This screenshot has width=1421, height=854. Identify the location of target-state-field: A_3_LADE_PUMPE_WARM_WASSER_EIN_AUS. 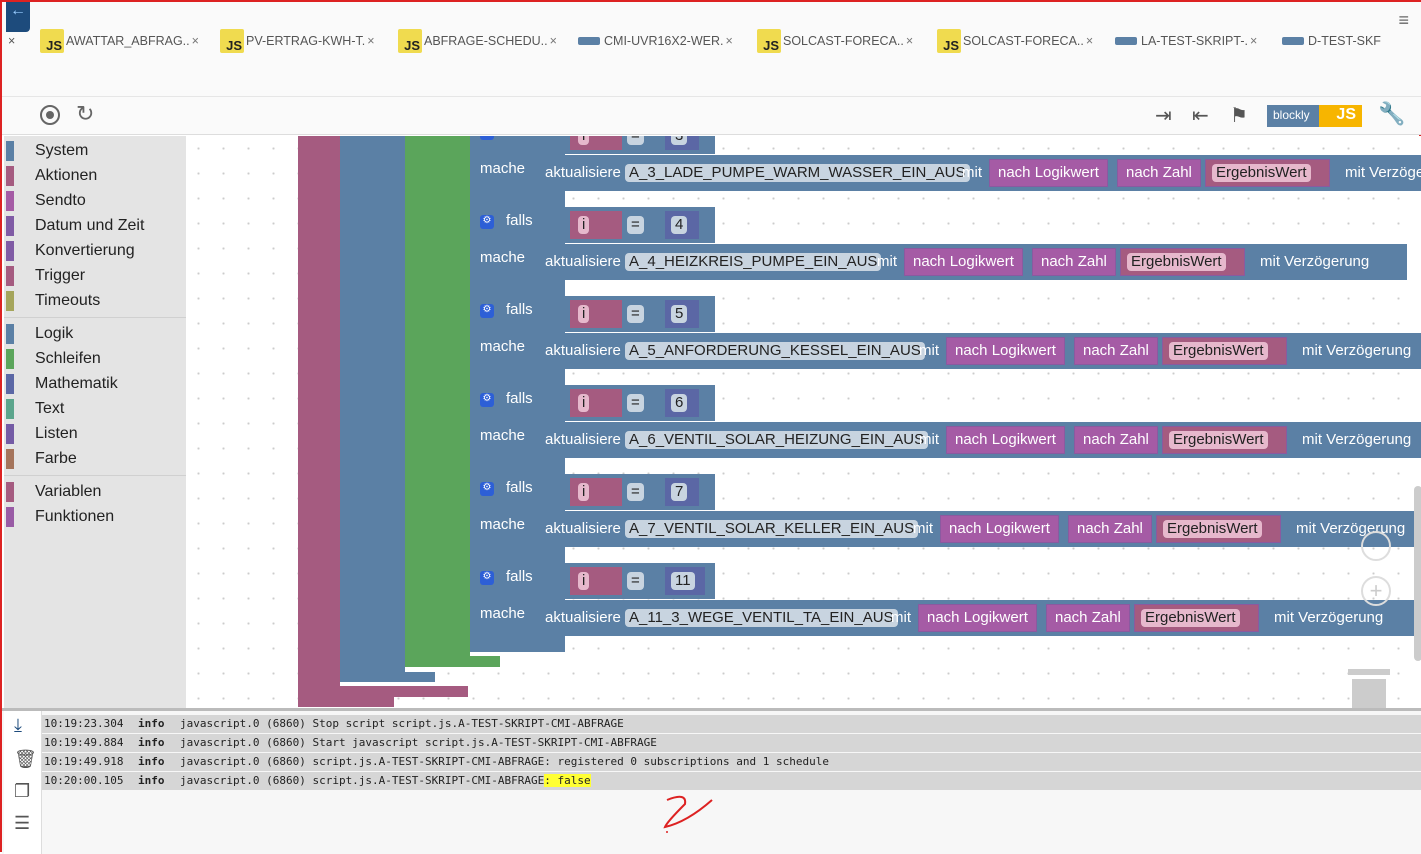
(797, 173).